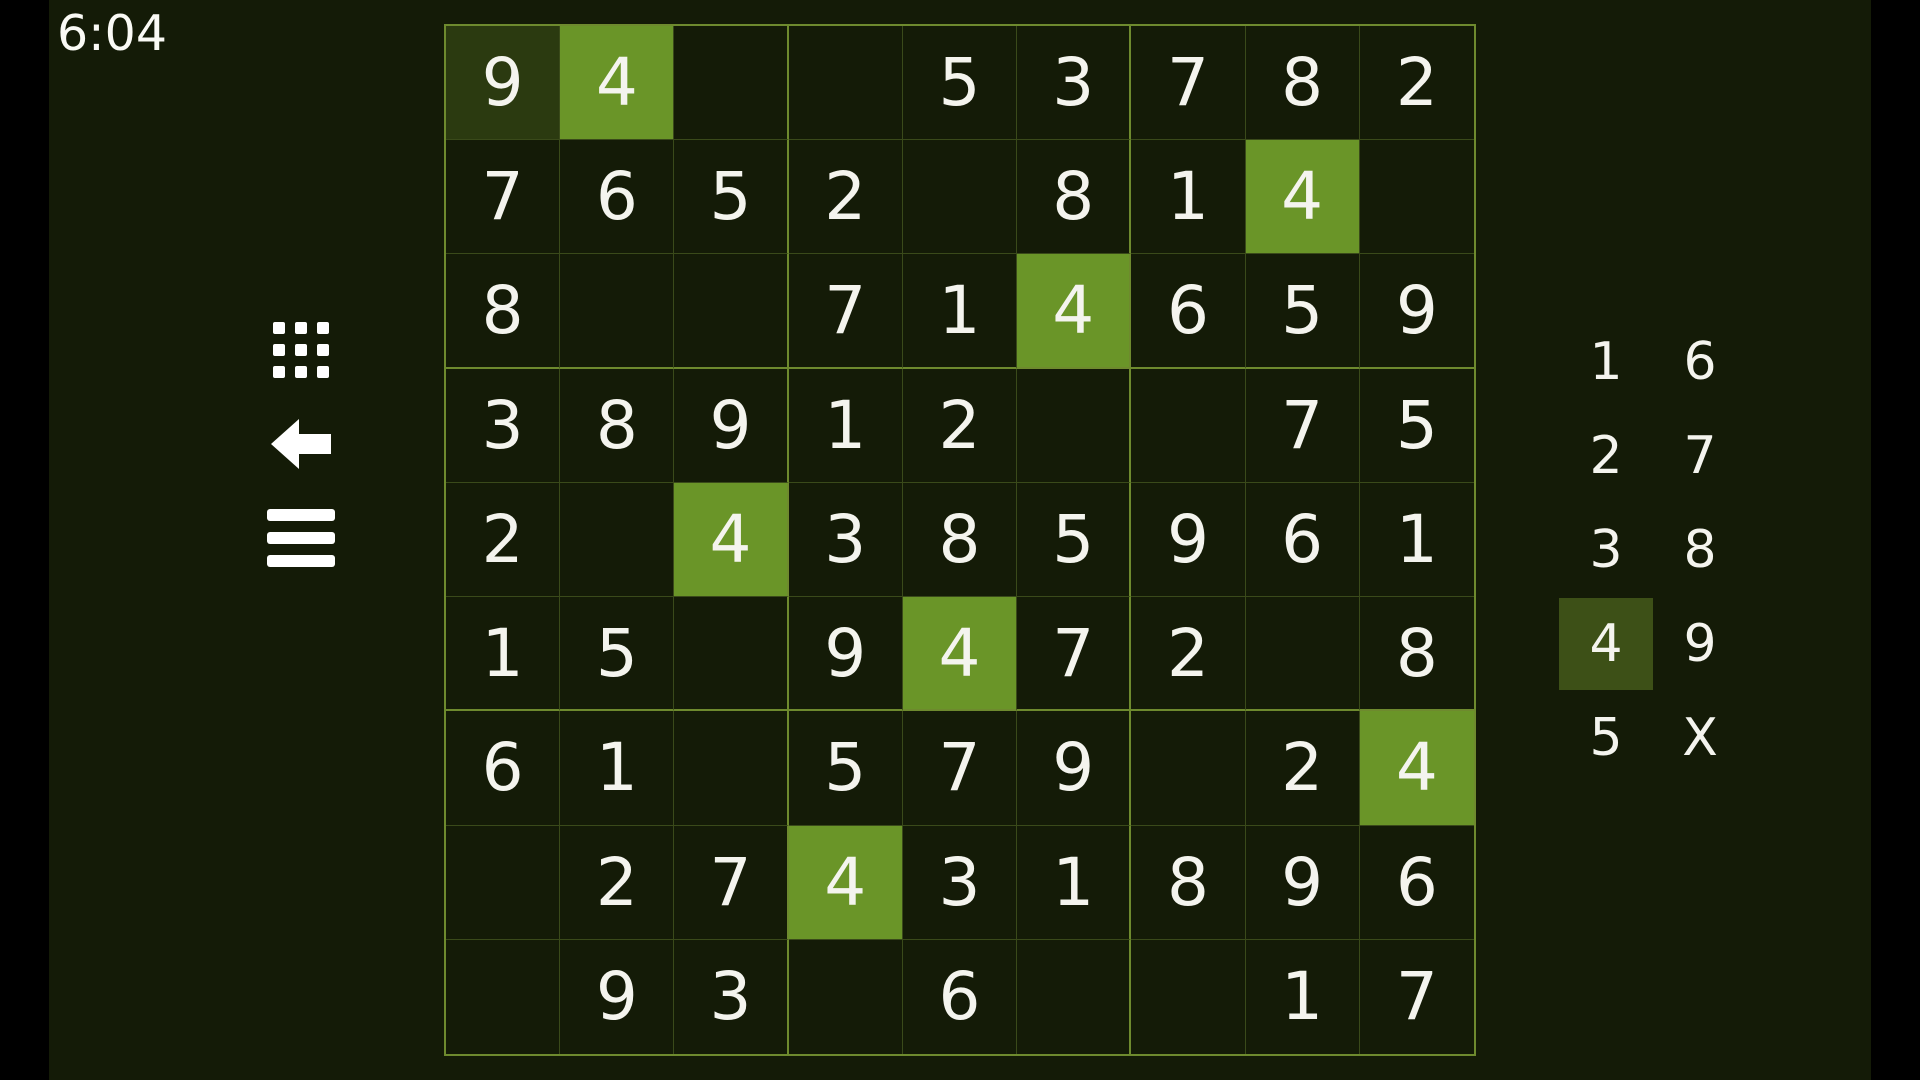 This screenshot has height=1080, width=1920. I want to click on timer: 6:04, so click(112, 33).